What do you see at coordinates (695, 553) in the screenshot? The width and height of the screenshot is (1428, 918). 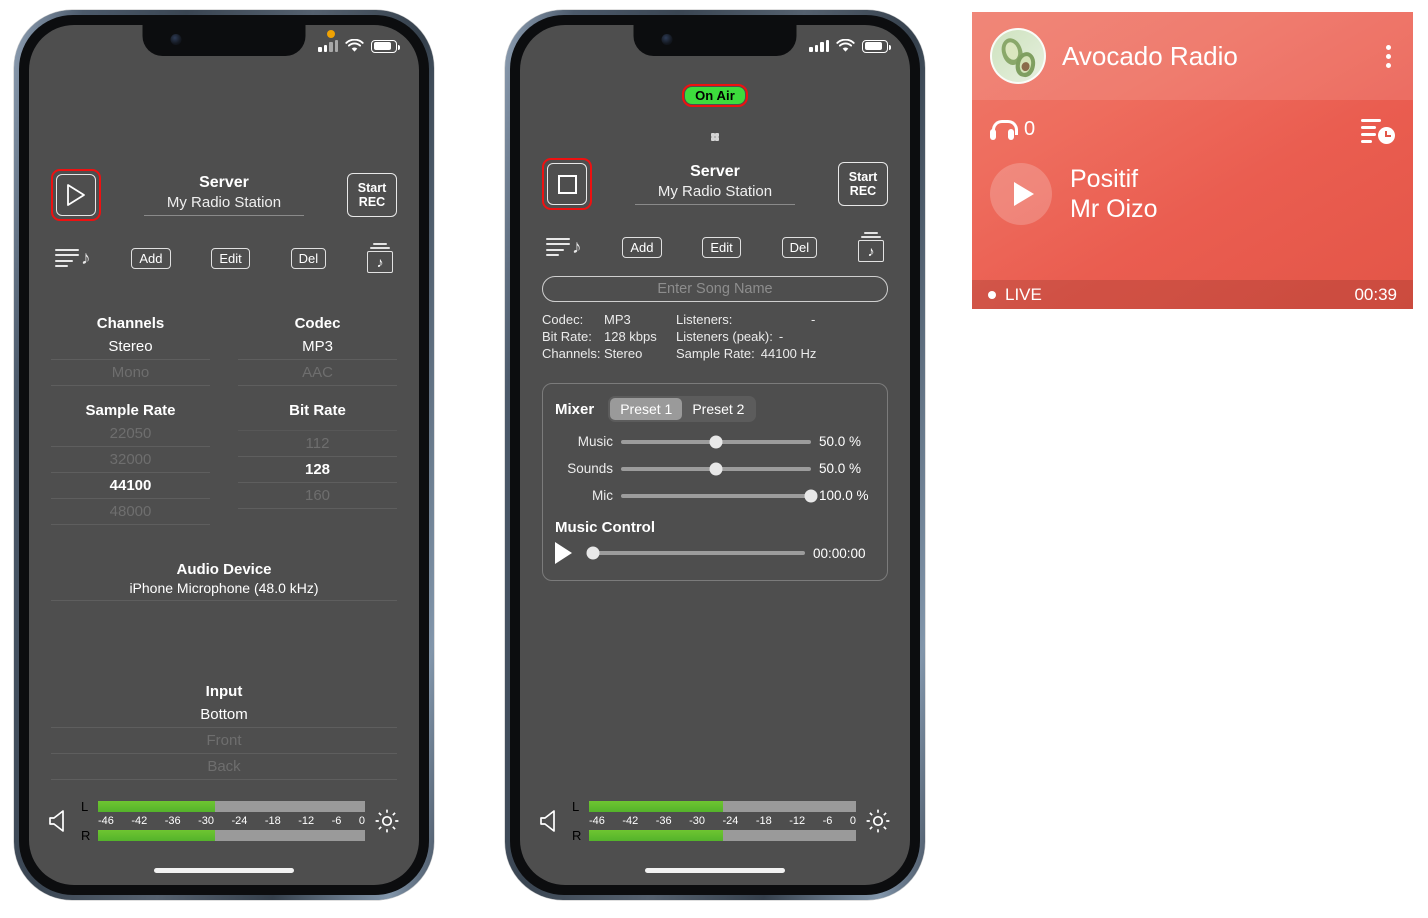 I see `music-progress-track` at bounding box center [695, 553].